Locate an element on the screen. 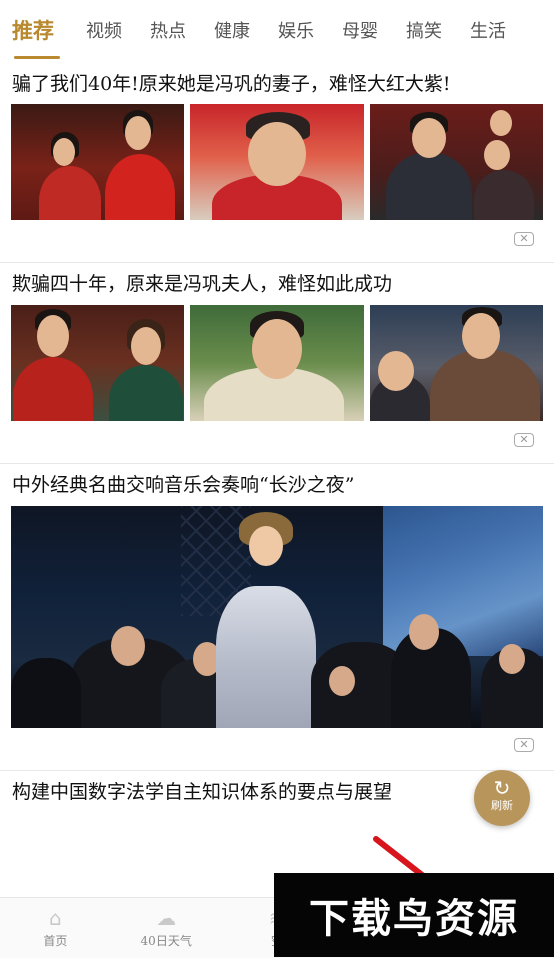  nav-weather-40day: ☁ 40日天气 is located at coordinates (166, 928).